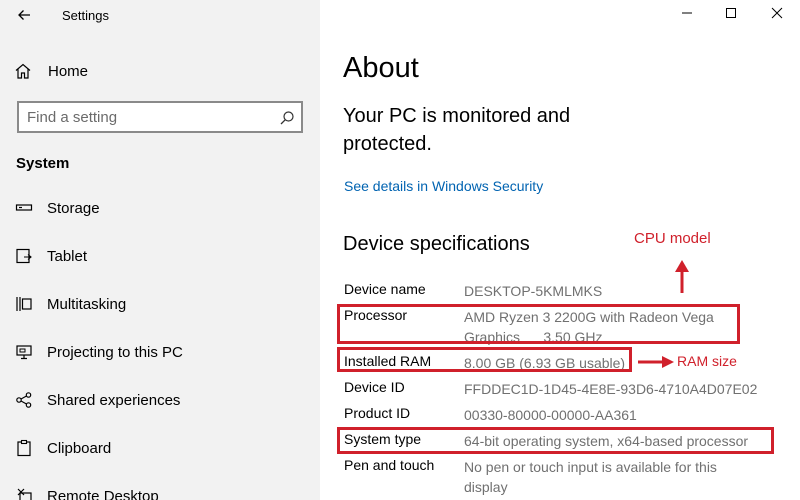  Describe the element at coordinates (484, 359) in the screenshot. I see `ram-highlight-box` at that location.